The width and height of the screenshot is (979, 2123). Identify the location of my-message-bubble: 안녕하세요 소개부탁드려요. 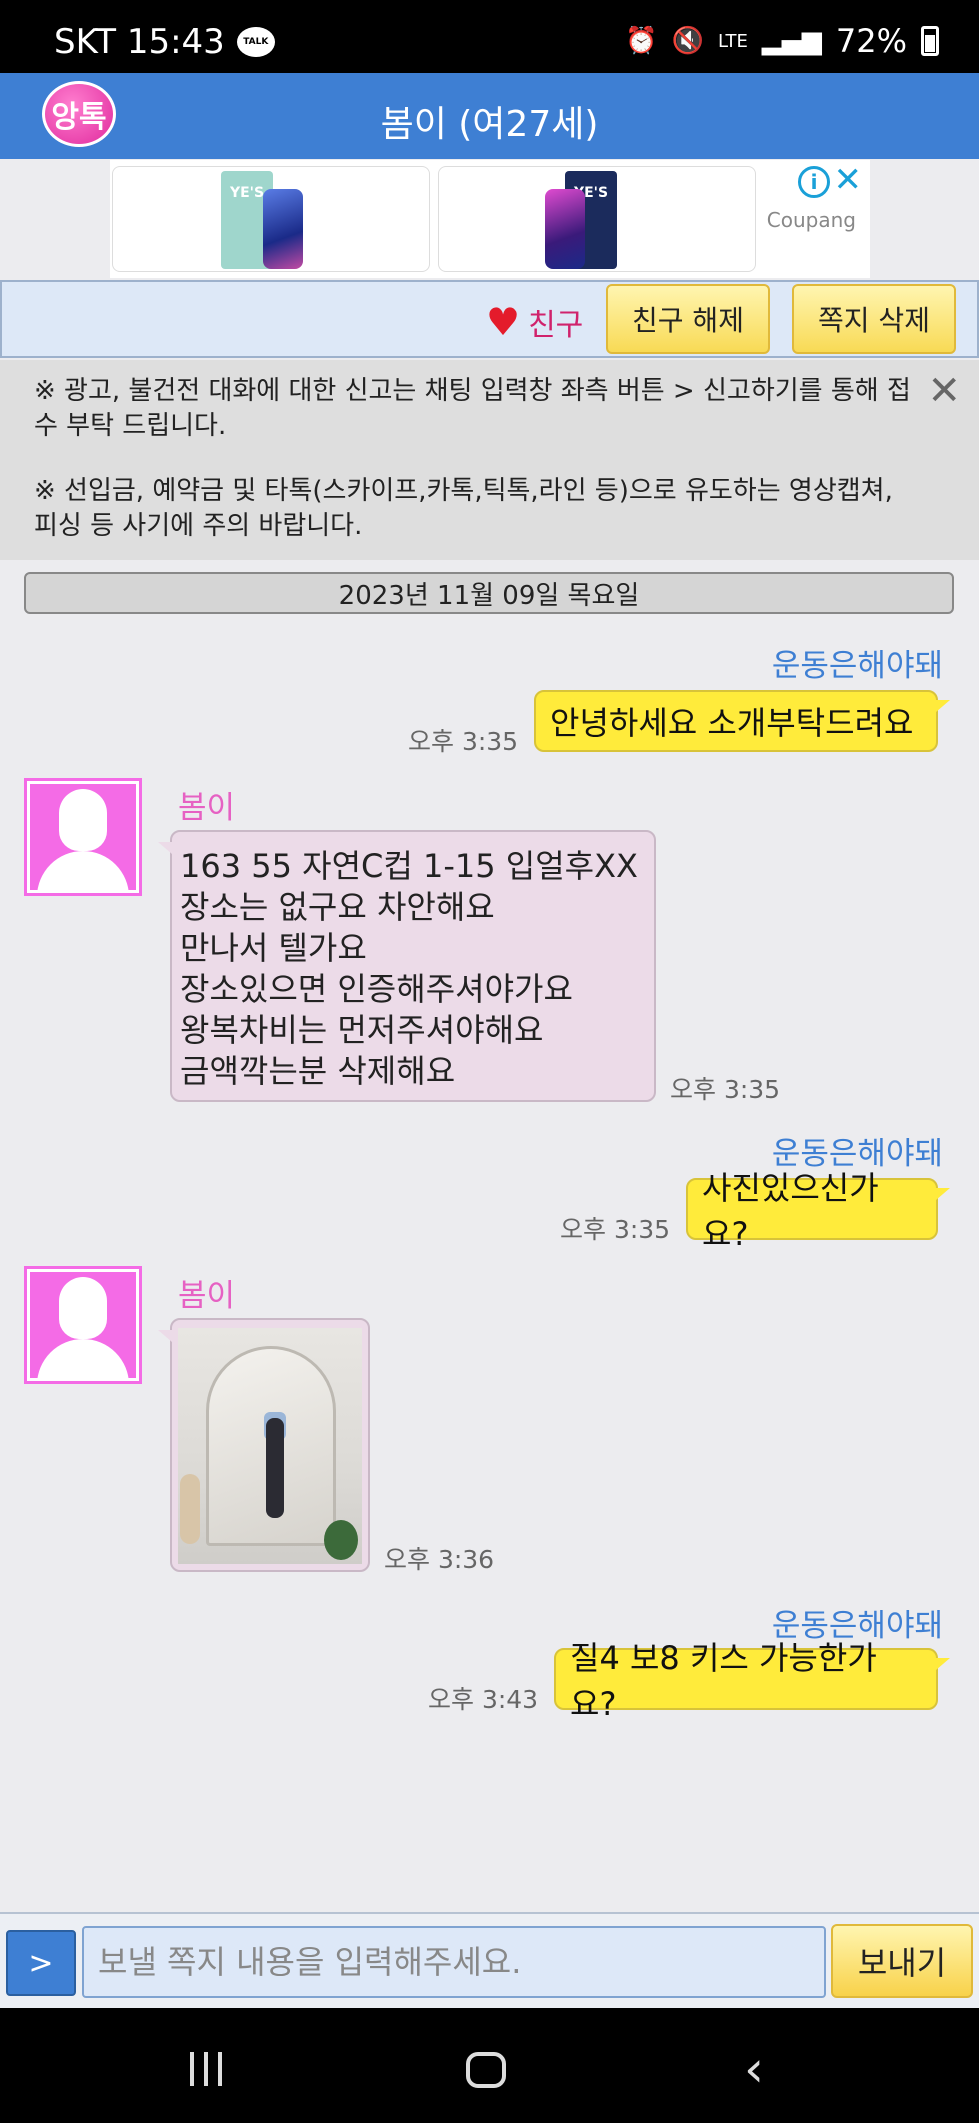
(742, 721).